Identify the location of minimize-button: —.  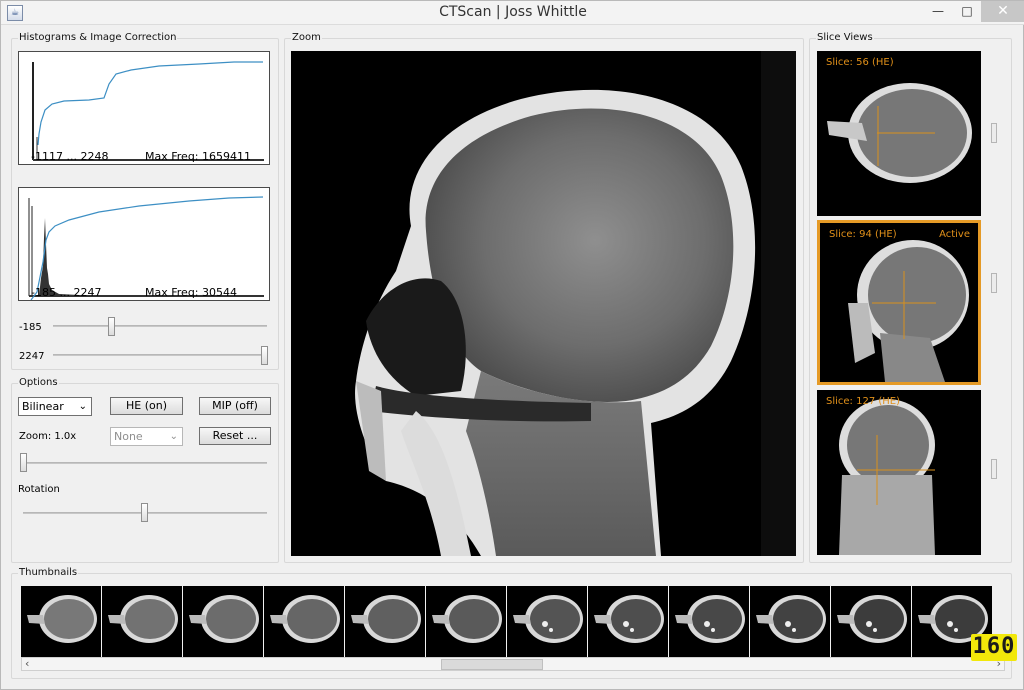
(938, 11).